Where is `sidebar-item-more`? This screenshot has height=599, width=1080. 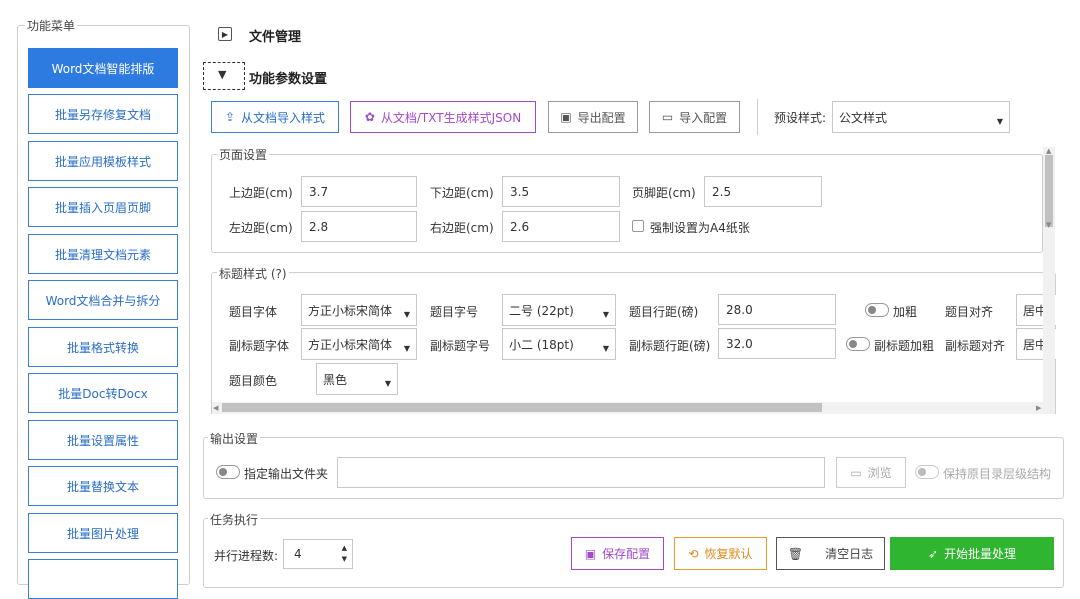
sidebar-item-more is located at coordinates (103, 579).